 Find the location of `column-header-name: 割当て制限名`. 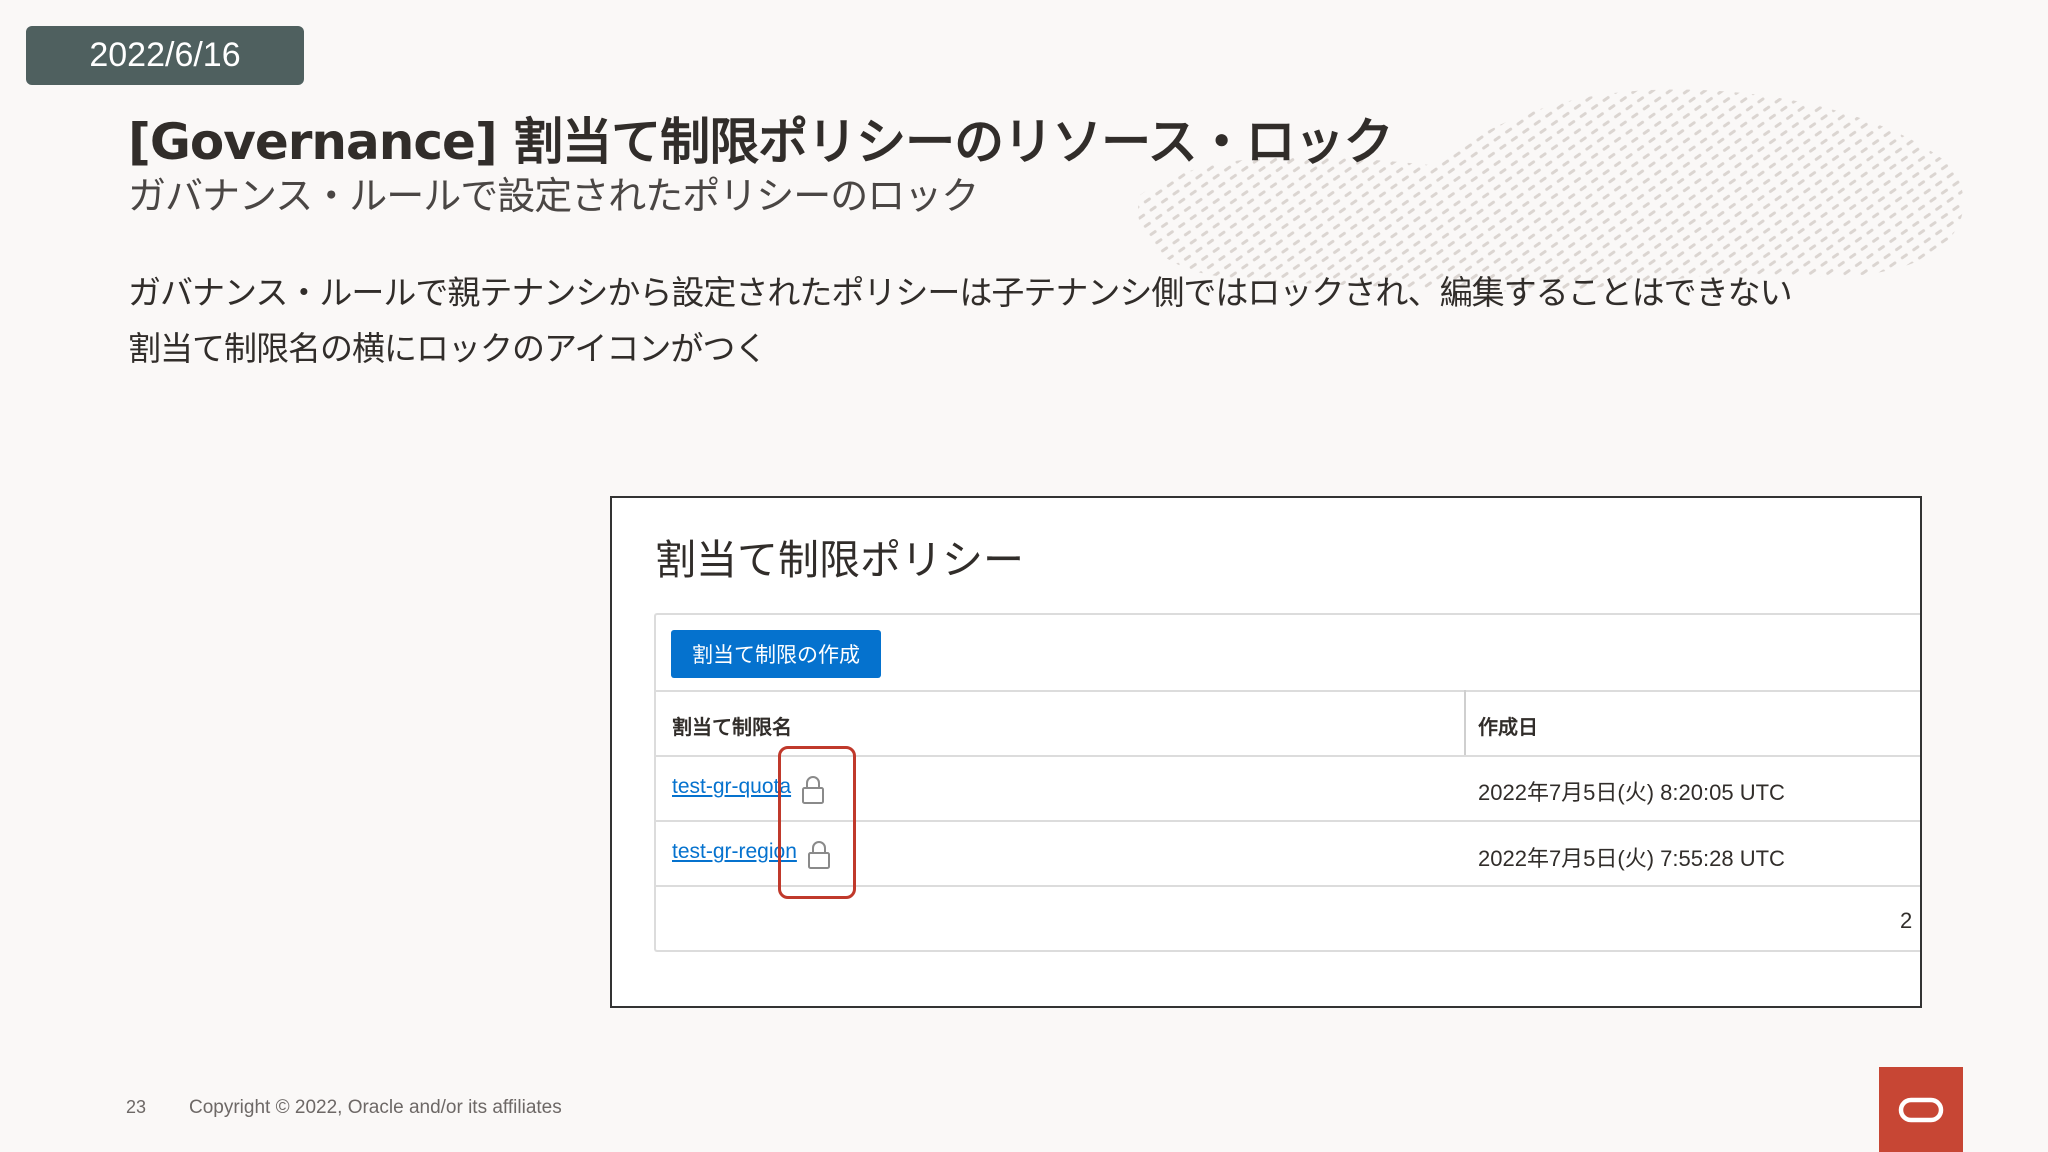

column-header-name: 割当て制限名 is located at coordinates (732, 725).